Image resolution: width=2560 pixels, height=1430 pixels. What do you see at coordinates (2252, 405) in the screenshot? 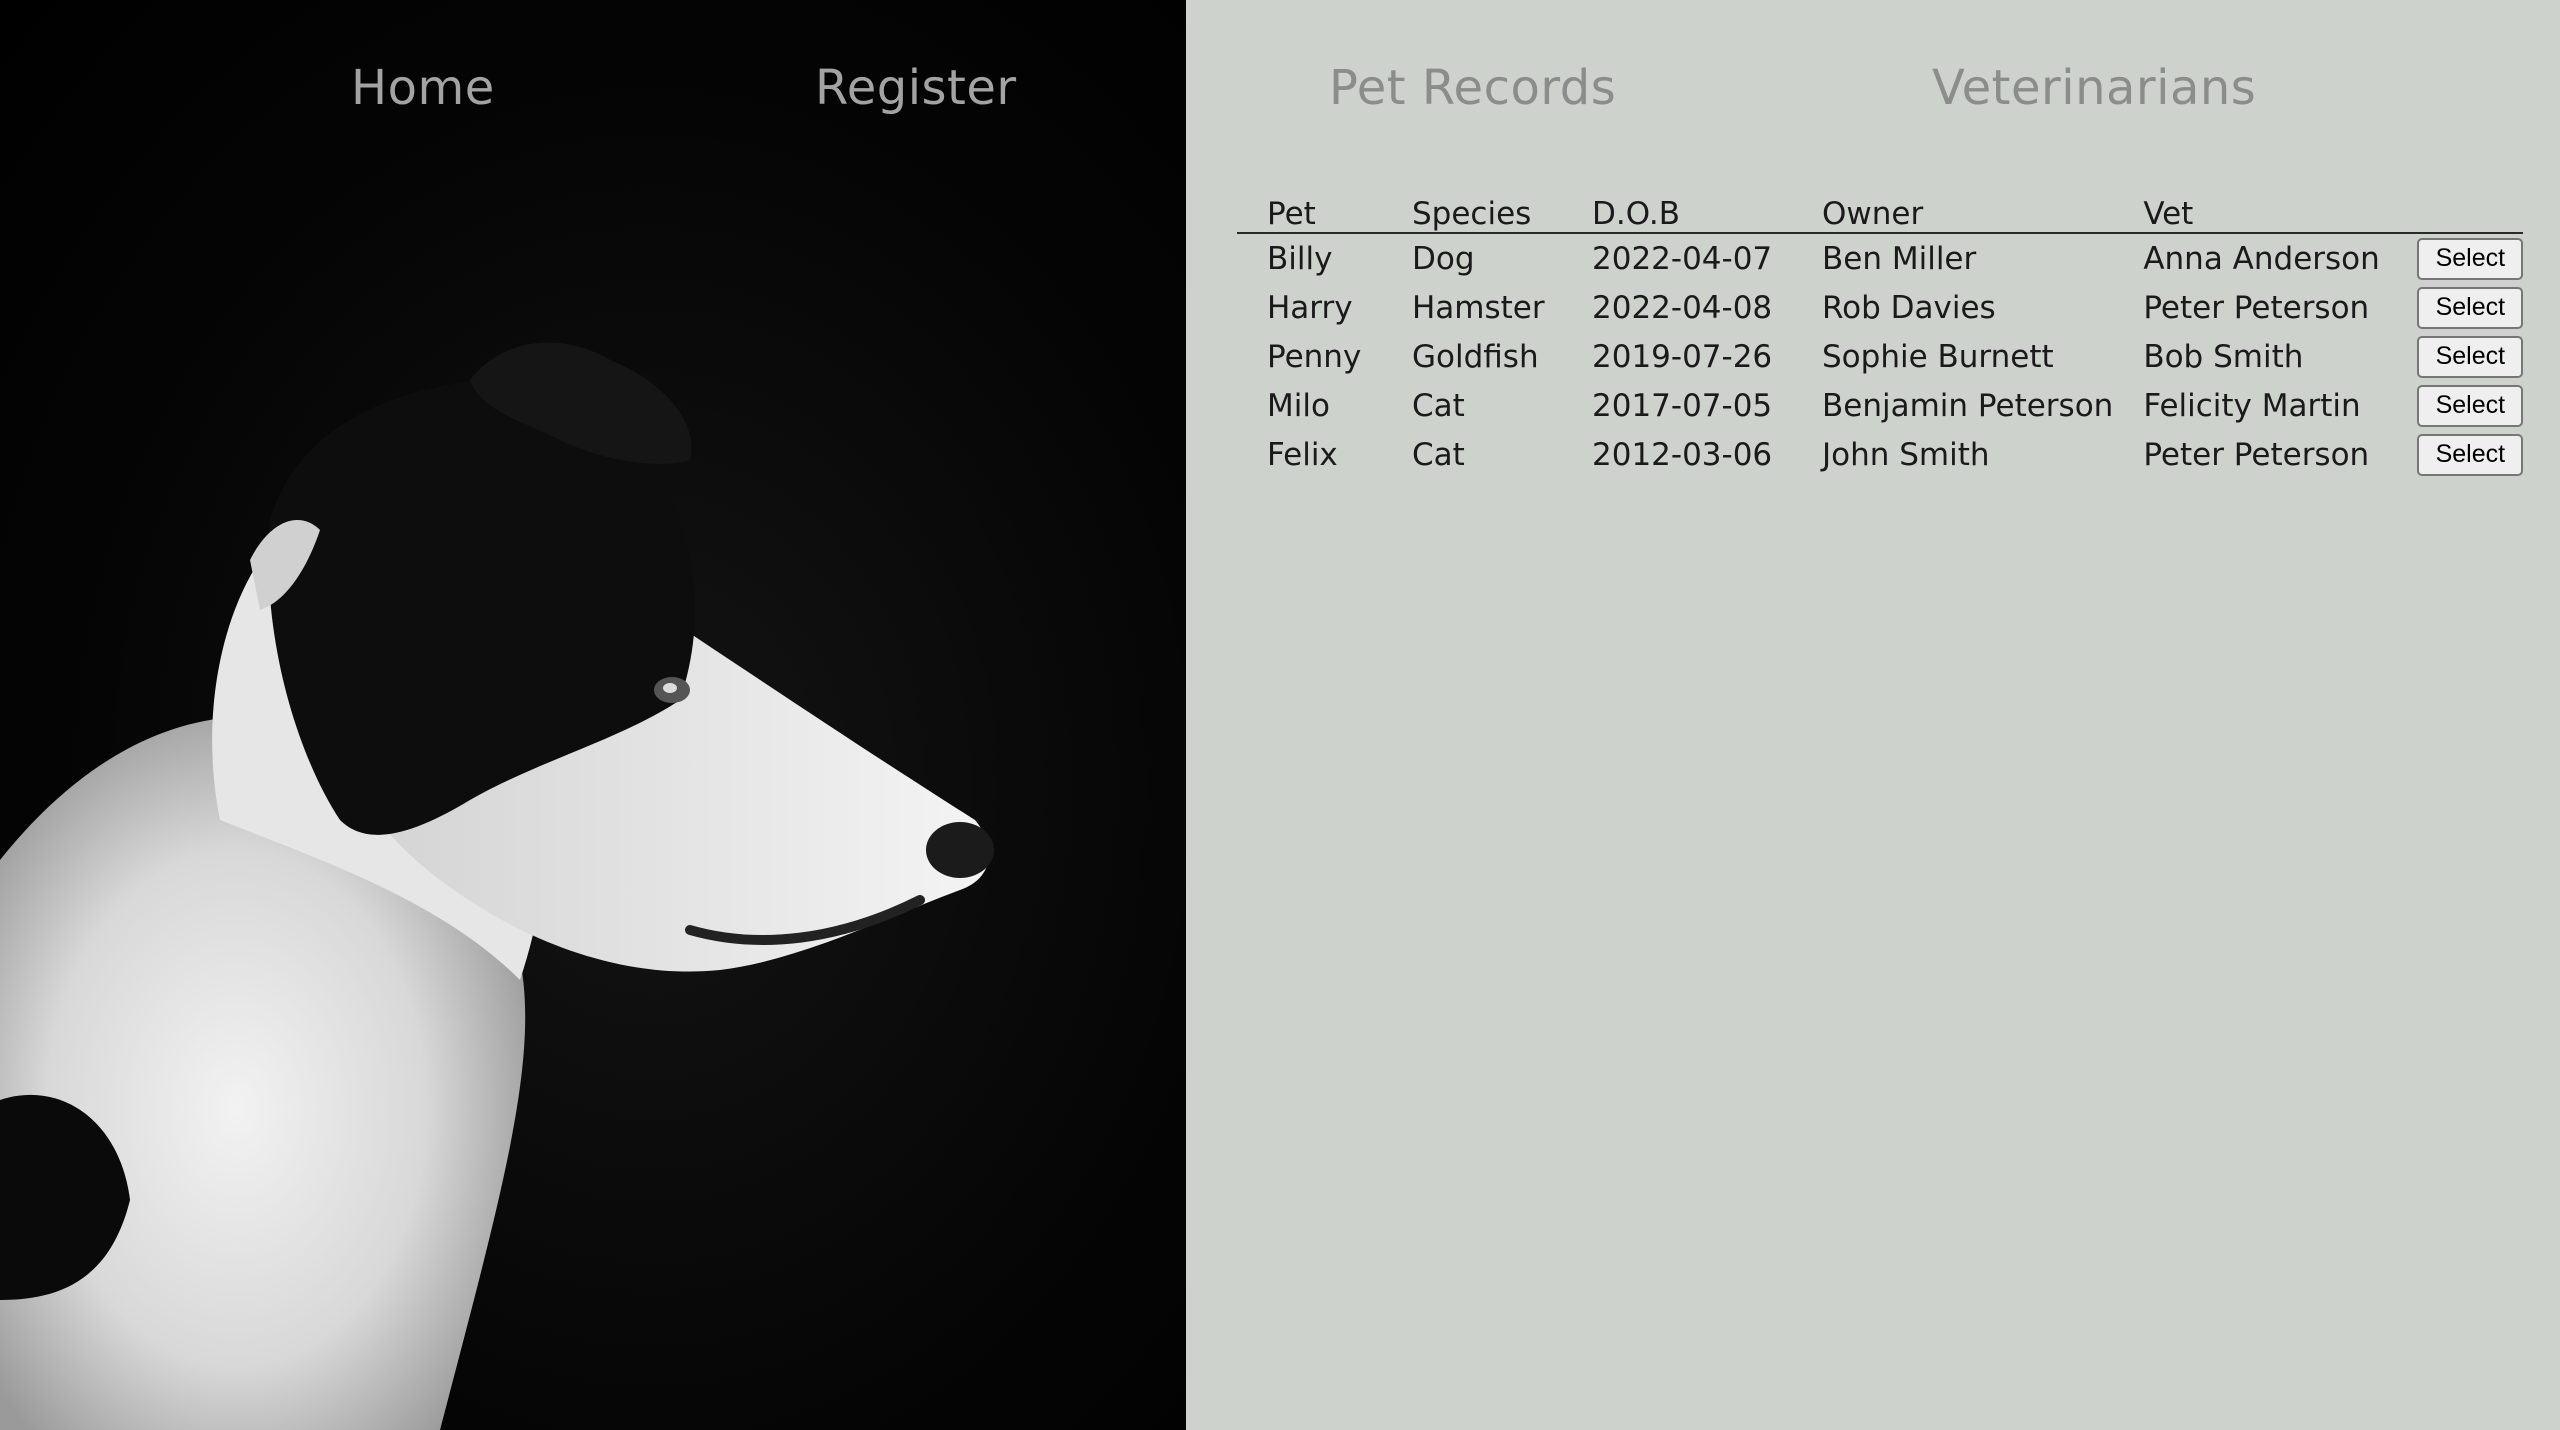
I see `cell-vet: Felicity Martin` at bounding box center [2252, 405].